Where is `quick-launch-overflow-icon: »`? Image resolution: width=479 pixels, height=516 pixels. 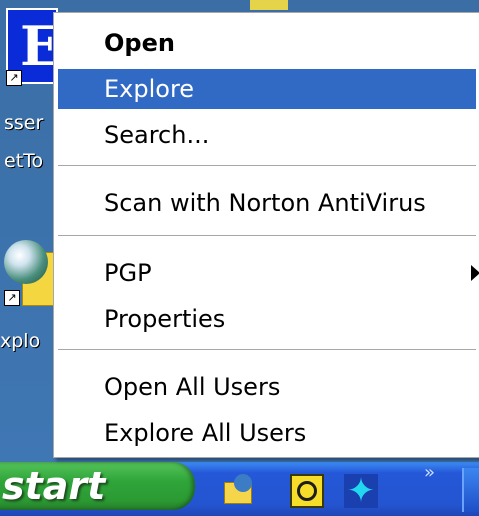
quick-launch-overflow-icon: » is located at coordinates (429, 472).